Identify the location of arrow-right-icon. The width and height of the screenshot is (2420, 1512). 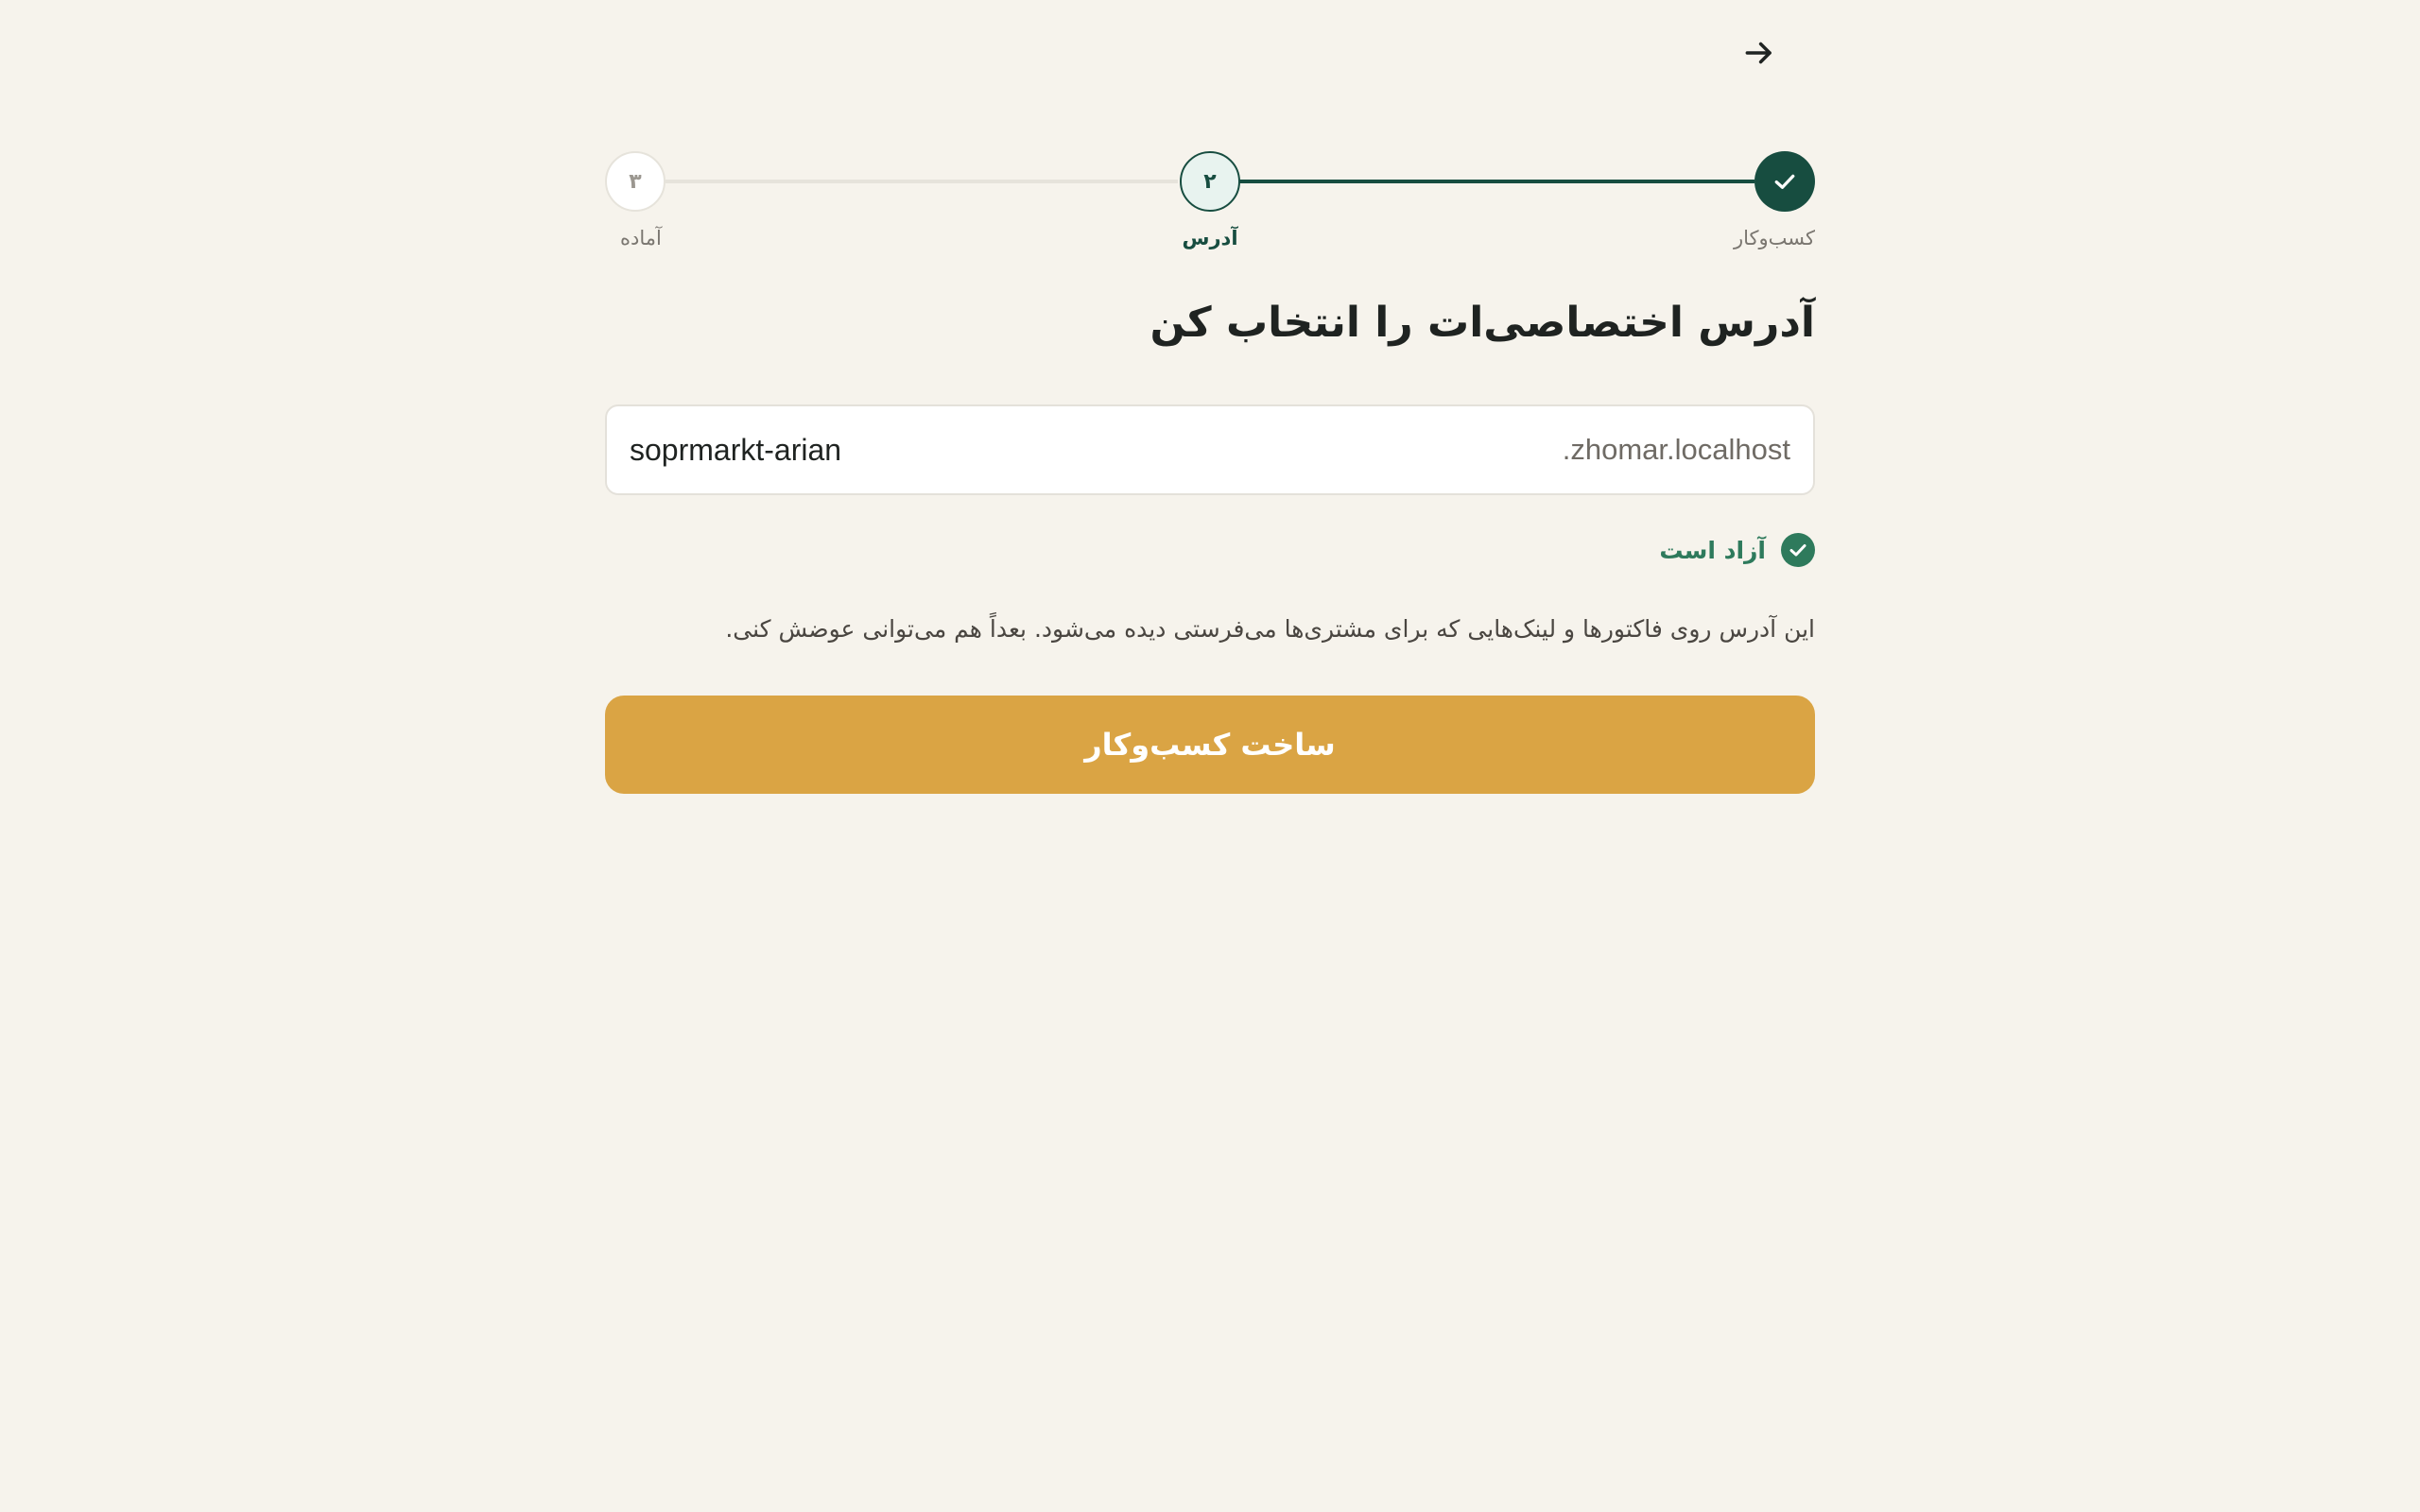
(1758, 53).